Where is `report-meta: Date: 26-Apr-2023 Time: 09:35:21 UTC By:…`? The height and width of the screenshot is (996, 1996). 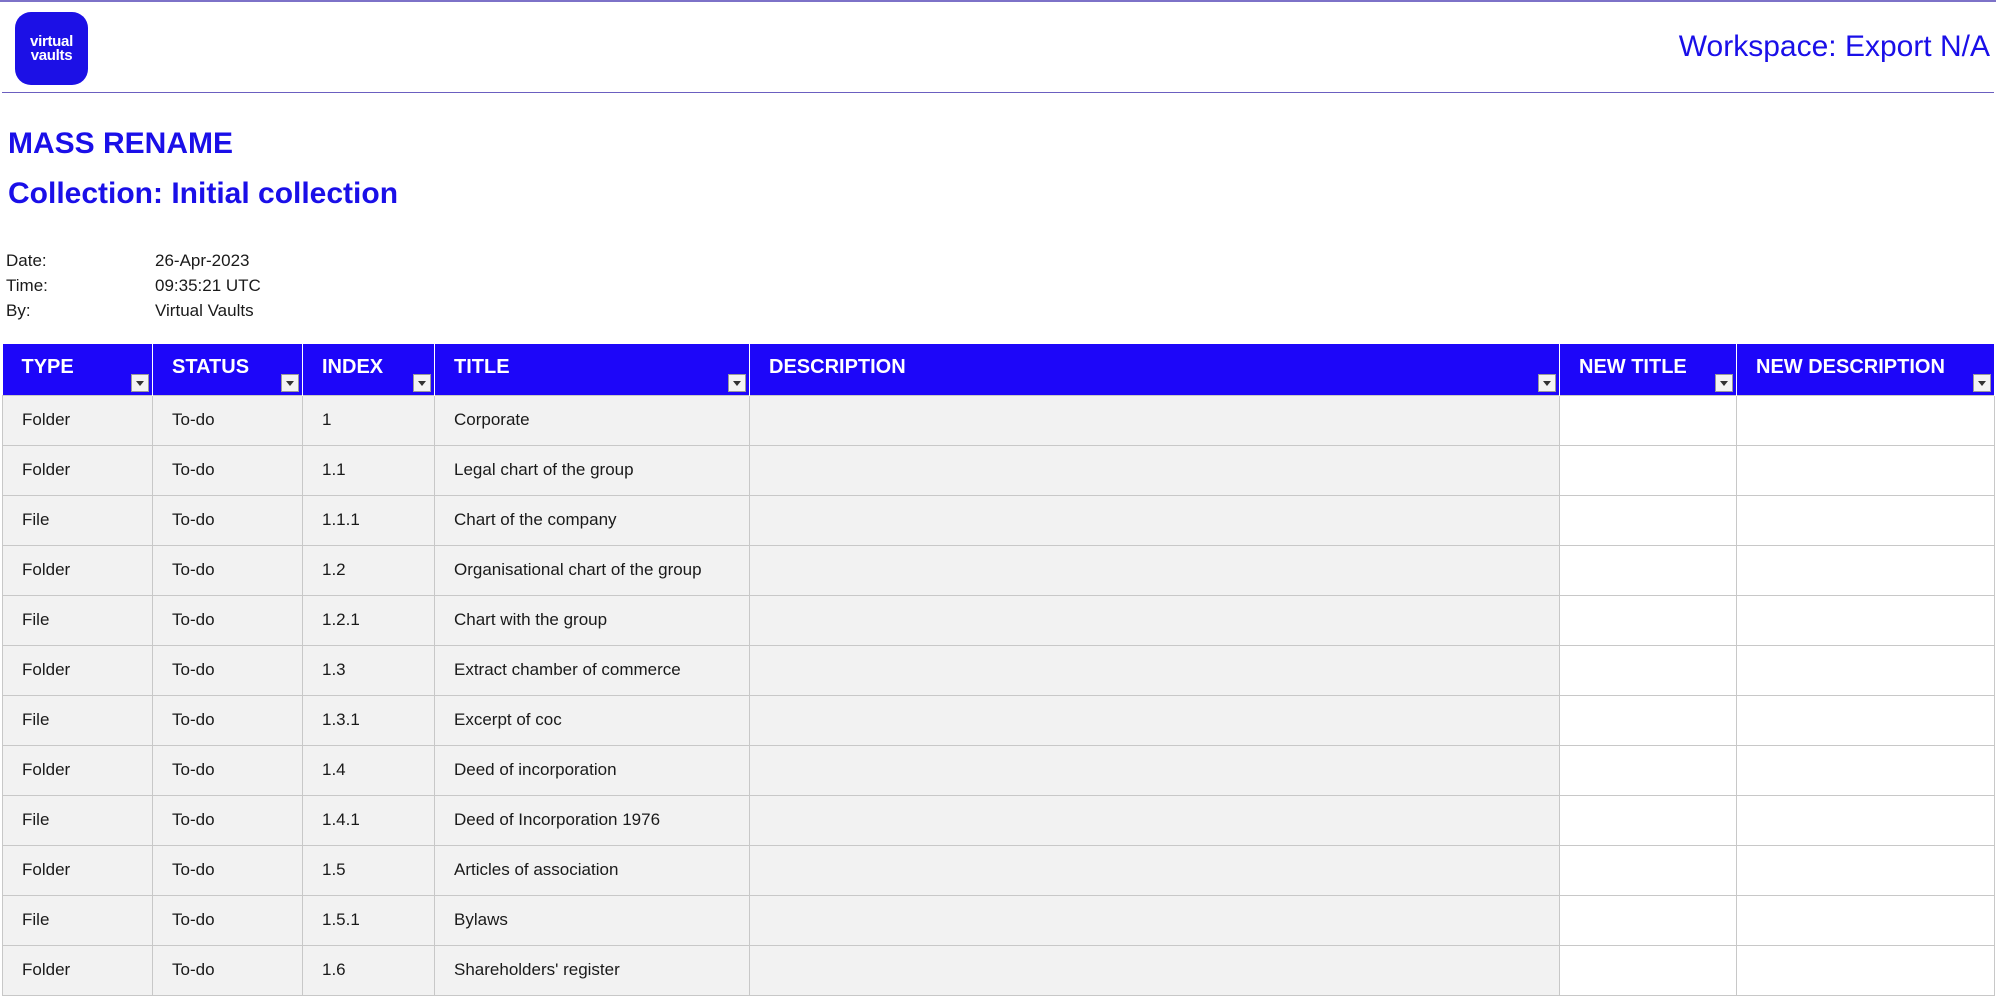 report-meta: Date: 26-Apr-2023 Time: 09:35:21 UTC By:… is located at coordinates (133, 285).